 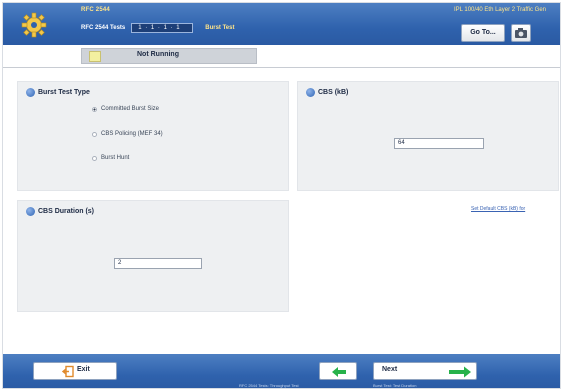 I want to click on radio-button-selected, so click(x=94, y=109).